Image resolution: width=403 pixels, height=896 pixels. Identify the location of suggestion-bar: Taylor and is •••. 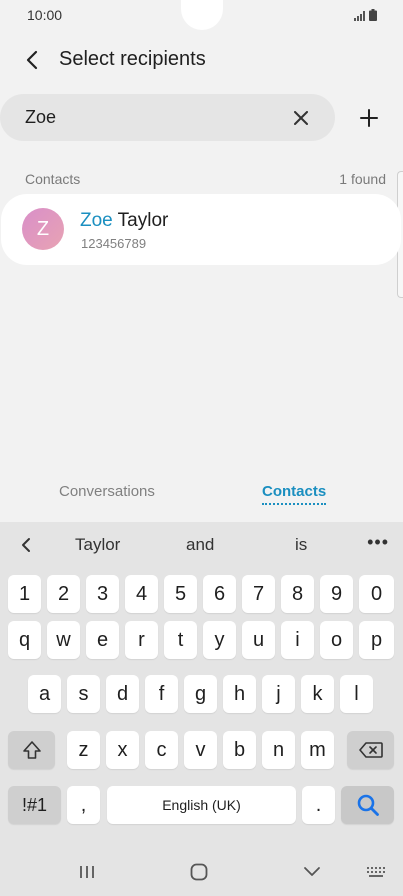
(201, 545).